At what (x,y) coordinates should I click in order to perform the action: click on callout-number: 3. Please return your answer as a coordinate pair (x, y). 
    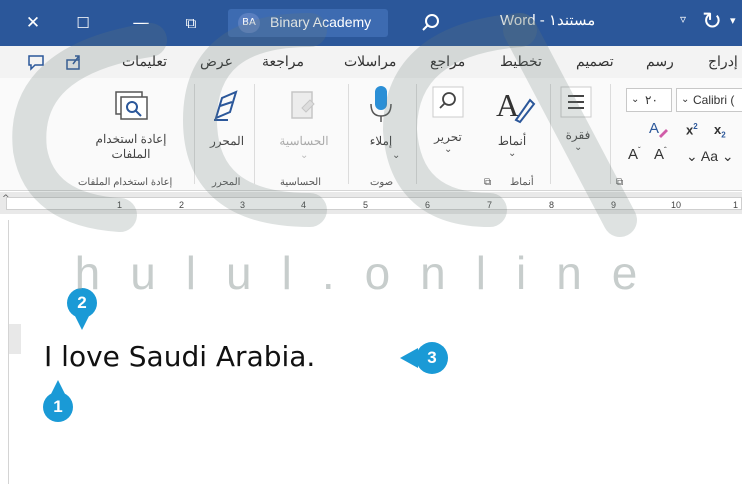
    Looking at the image, I should click on (432, 357).